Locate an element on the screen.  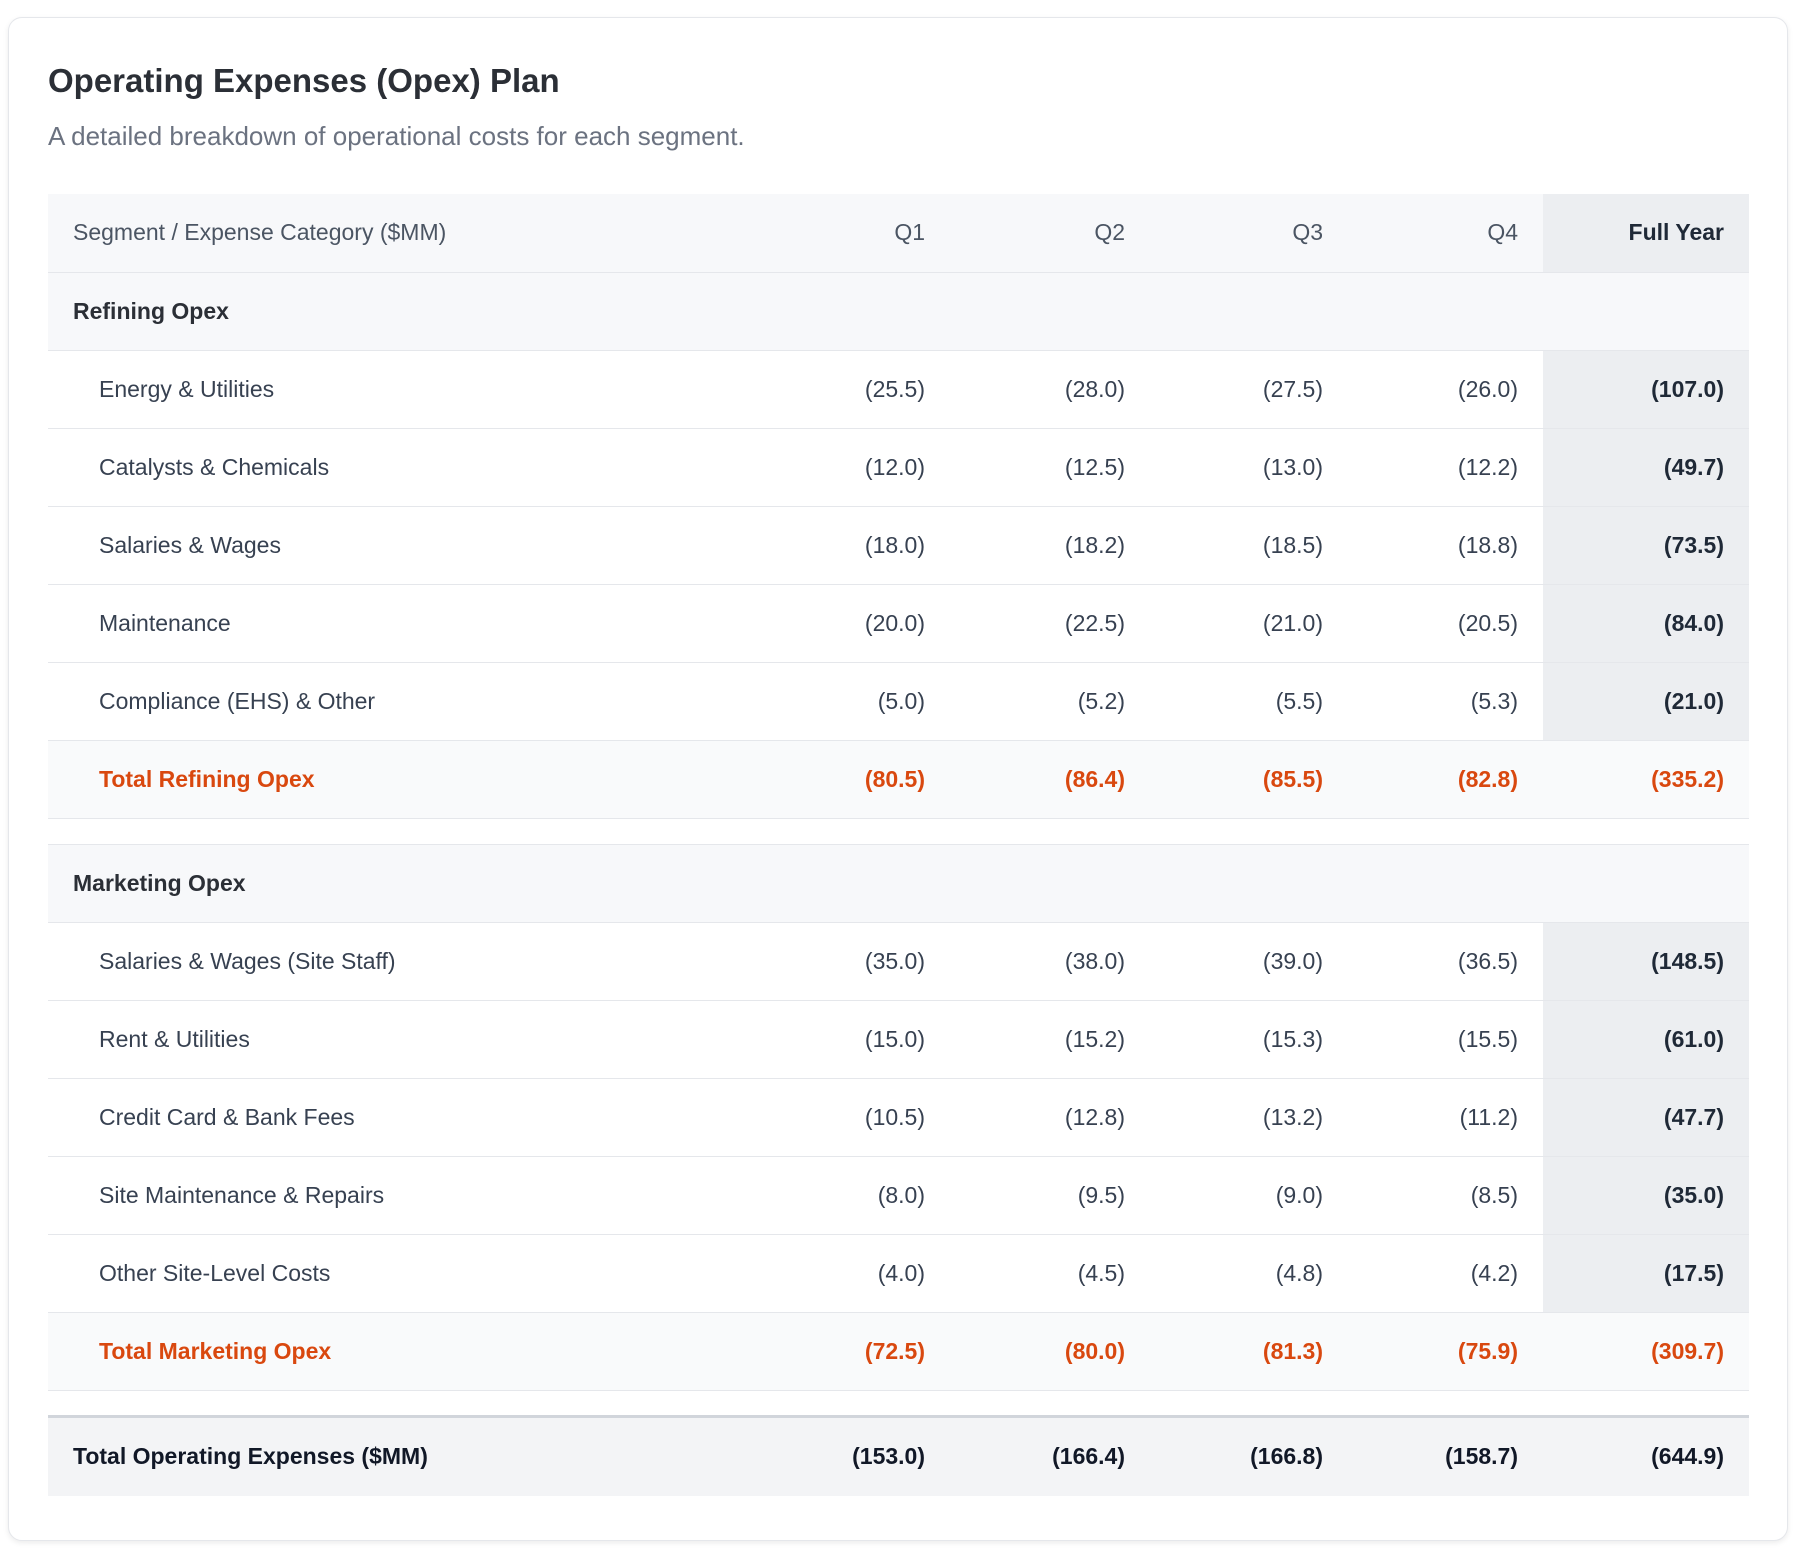
cell-q4: (20.5) is located at coordinates (1445, 623).